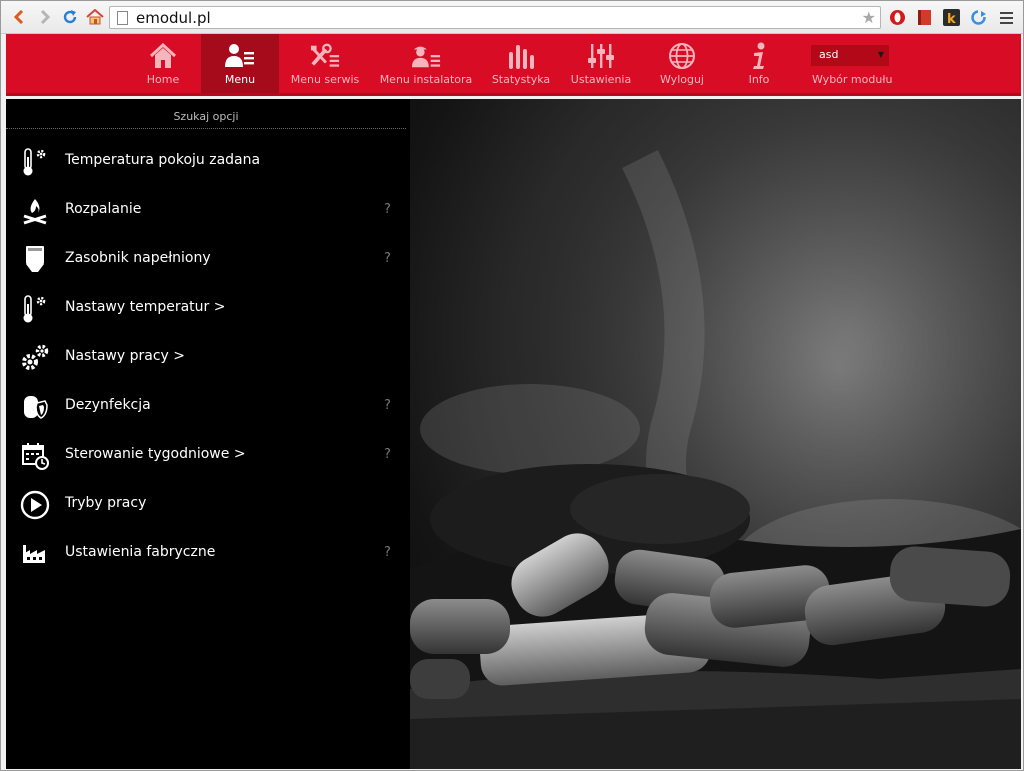 The height and width of the screenshot is (771, 1024). What do you see at coordinates (208, 357) in the screenshot?
I see `menu-item-nastawy-pracy: Nastawy pracy >` at bounding box center [208, 357].